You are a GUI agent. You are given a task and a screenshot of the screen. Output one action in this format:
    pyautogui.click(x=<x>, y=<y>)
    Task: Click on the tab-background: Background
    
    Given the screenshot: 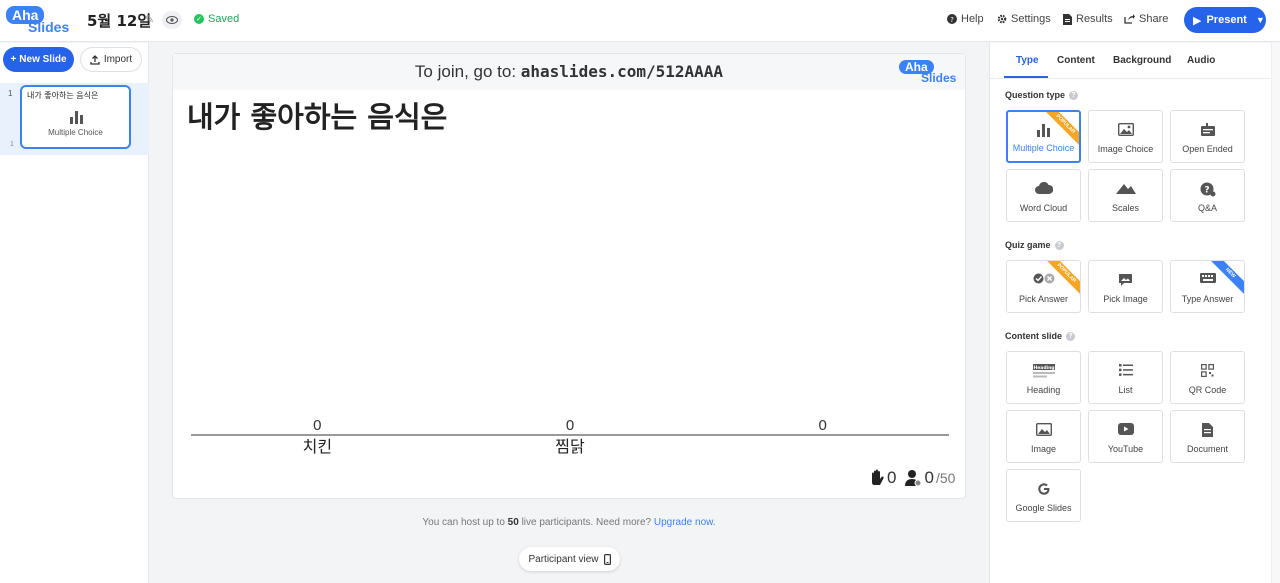 What is the action you would take?
    pyautogui.click(x=1142, y=60)
    